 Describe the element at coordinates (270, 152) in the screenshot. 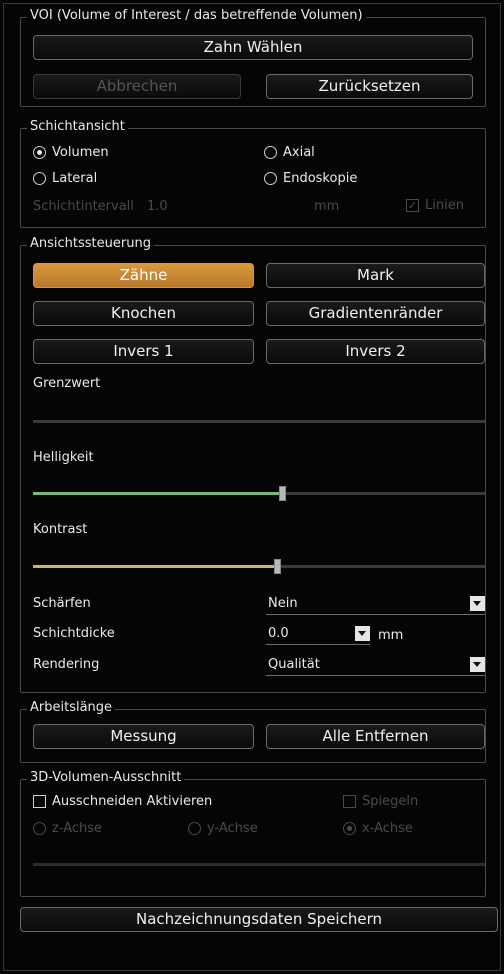

I see `radio-axial-indicator` at that location.